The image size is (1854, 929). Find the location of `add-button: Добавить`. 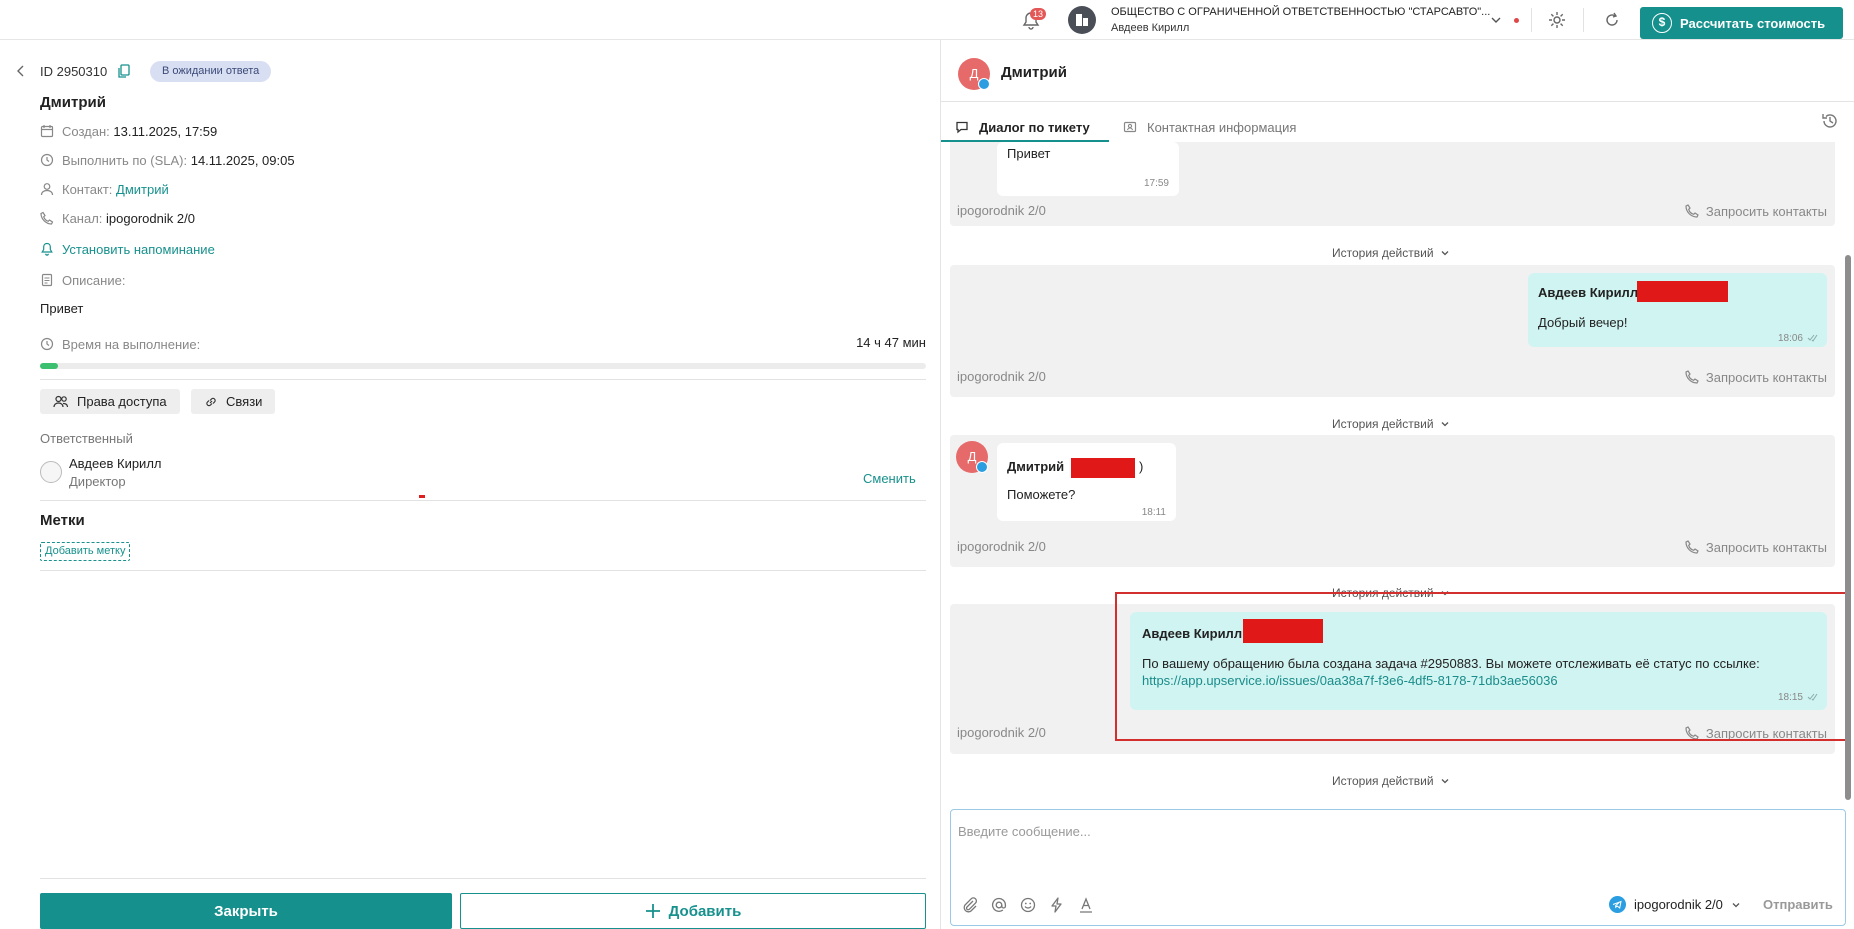

add-button: Добавить is located at coordinates (693, 911).